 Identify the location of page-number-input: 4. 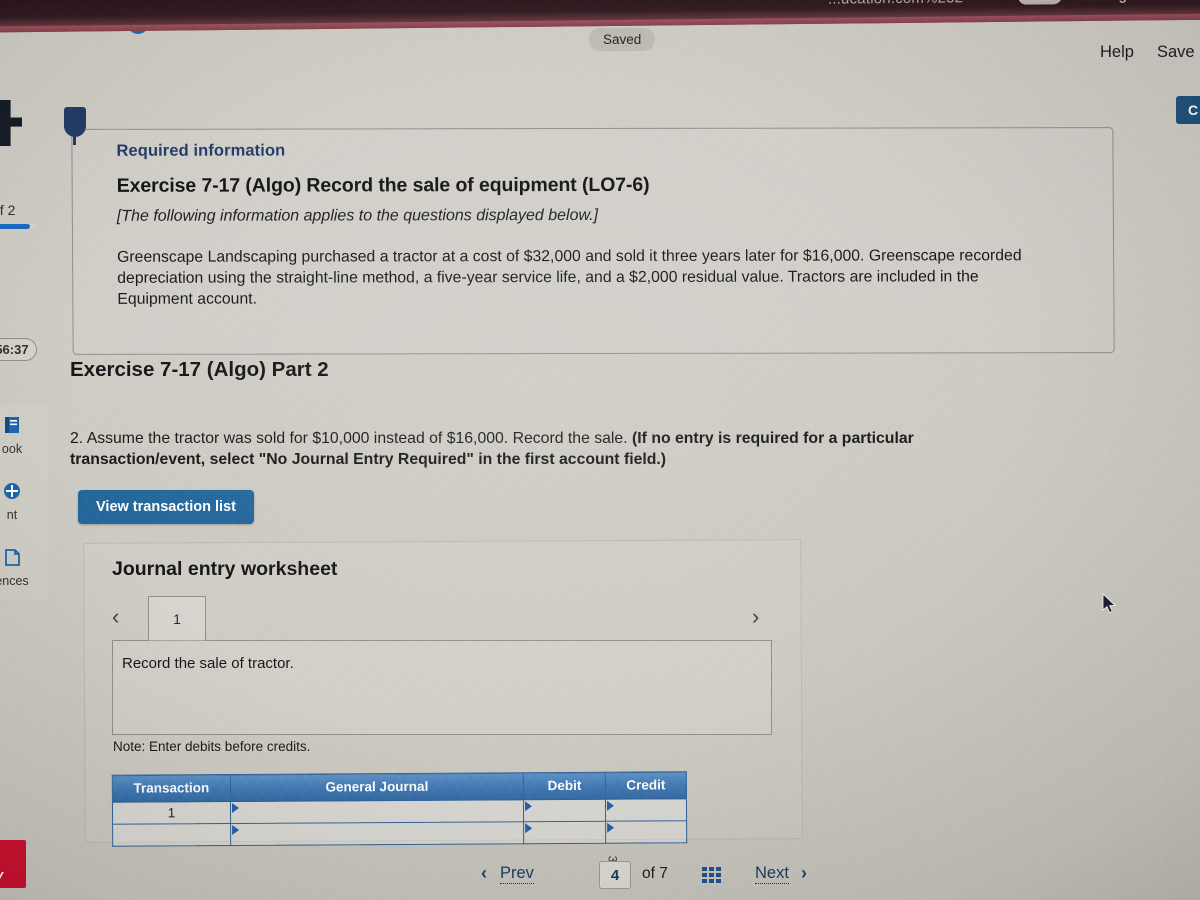
(615, 875).